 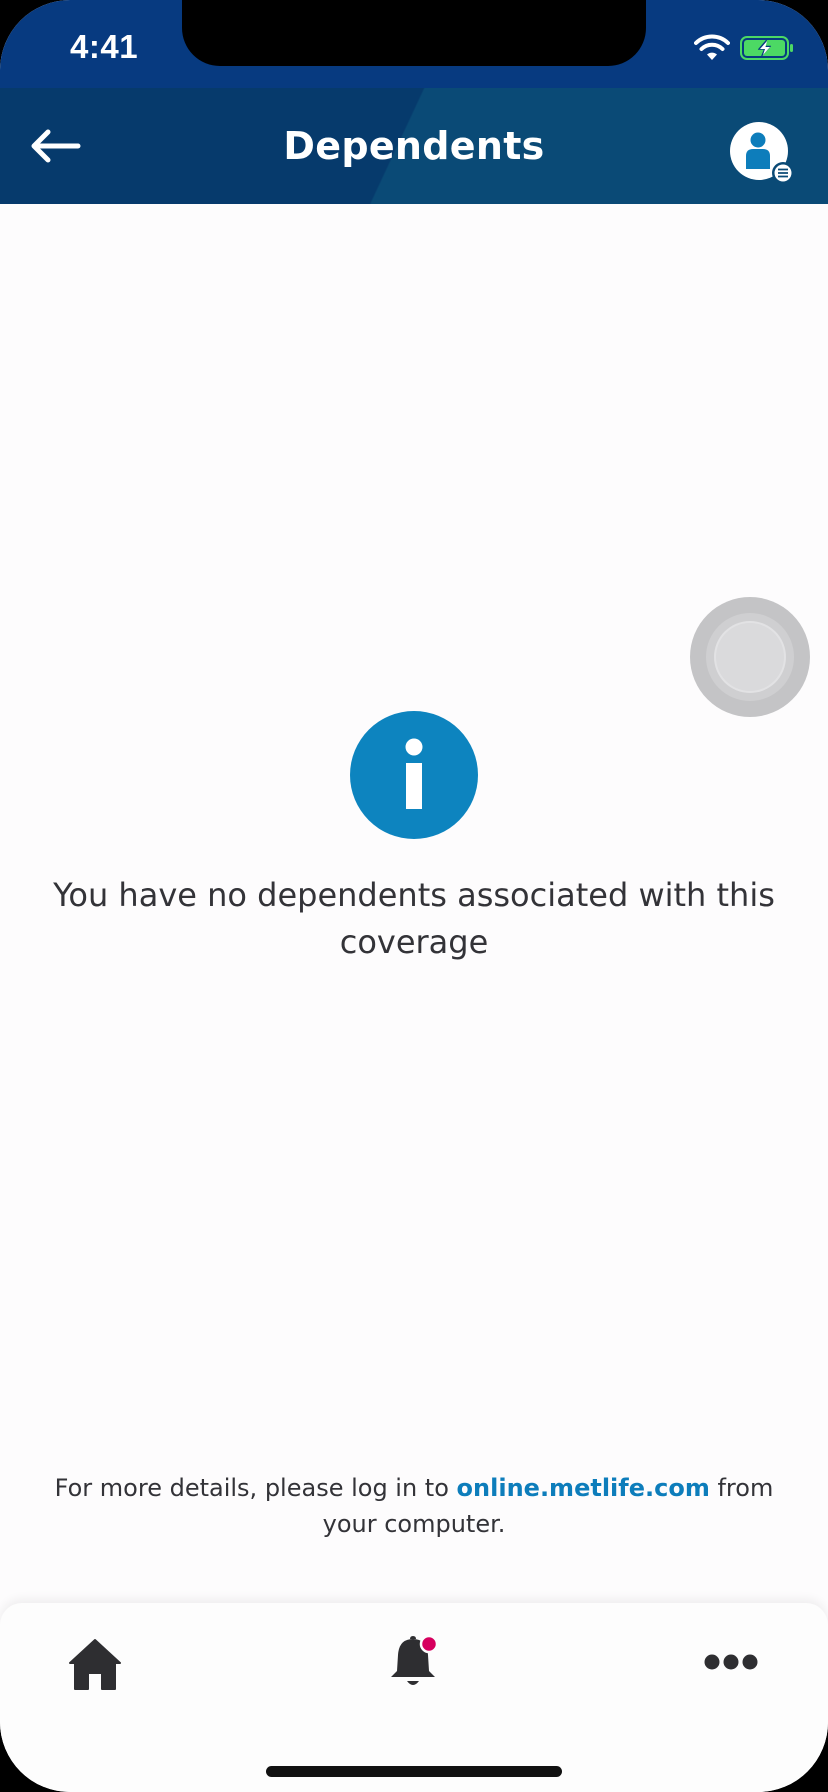 I want to click on back-button, so click(x=55, y=146).